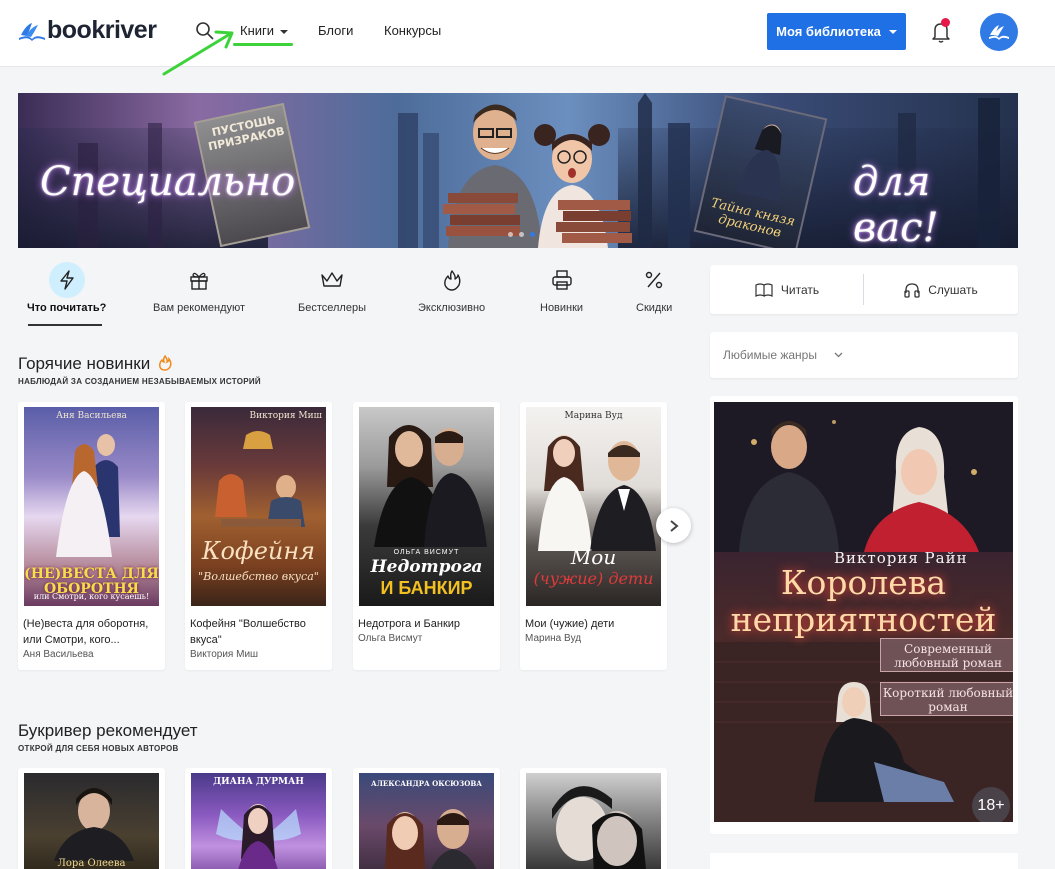 The height and width of the screenshot is (869, 1055). What do you see at coordinates (91, 596) in the screenshot?
I see `cover-subtitle: или Смотри, кого кусаешь!` at bounding box center [91, 596].